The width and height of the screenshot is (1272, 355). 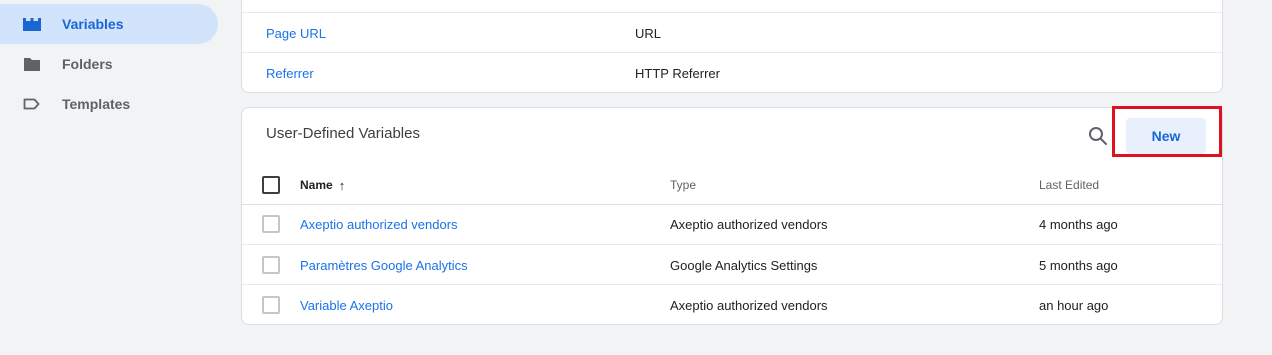 I want to click on variable-name-link: Variable Axeptio, so click(x=346, y=305).